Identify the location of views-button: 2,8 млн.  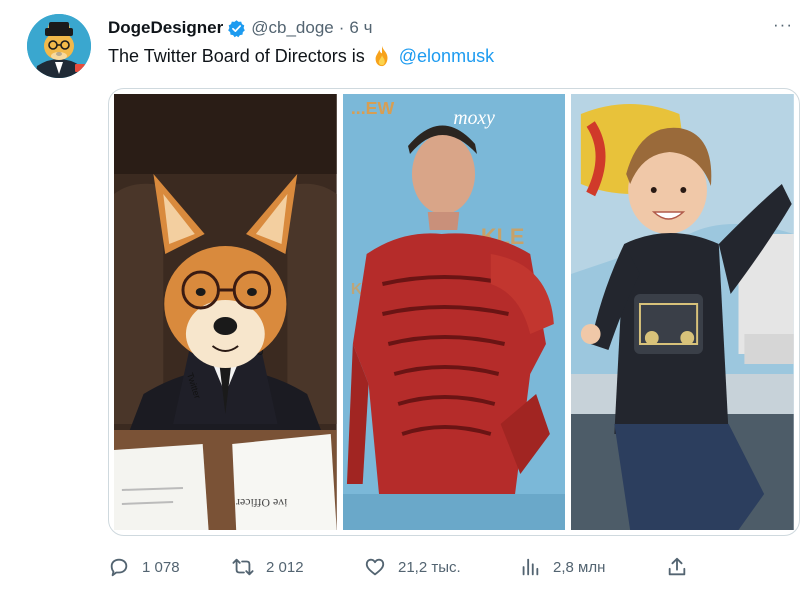
(562, 567).